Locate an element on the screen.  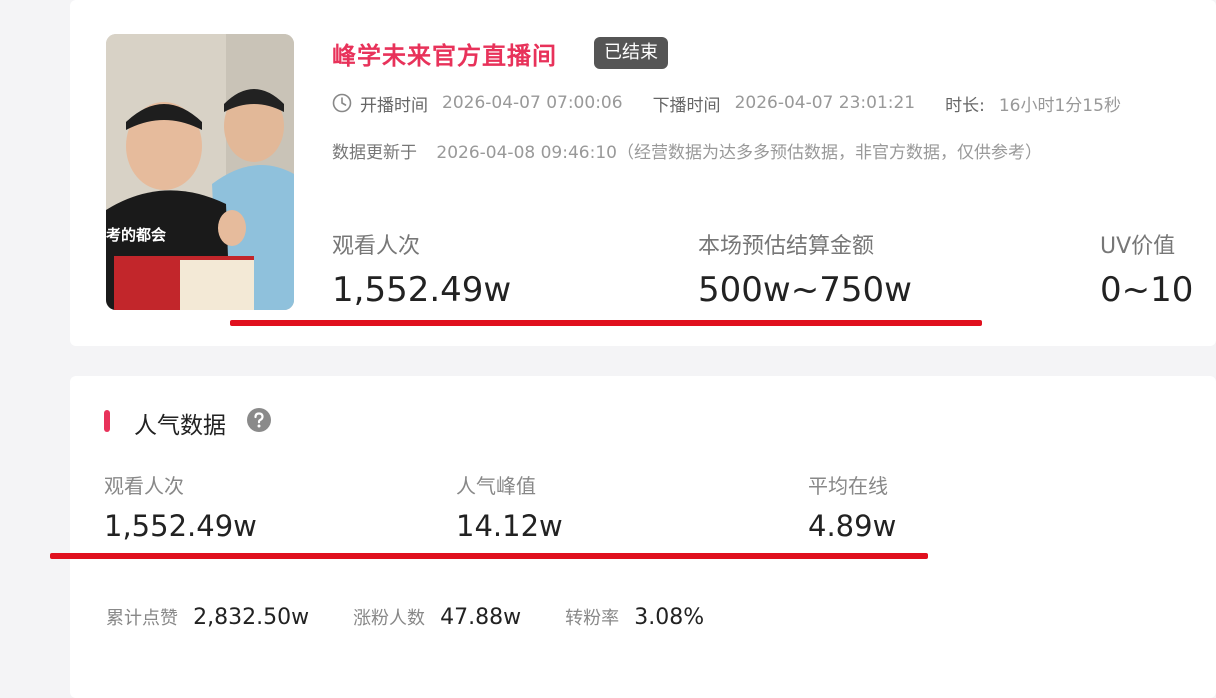
pop-avg-value: 4.89w is located at coordinates (852, 526).